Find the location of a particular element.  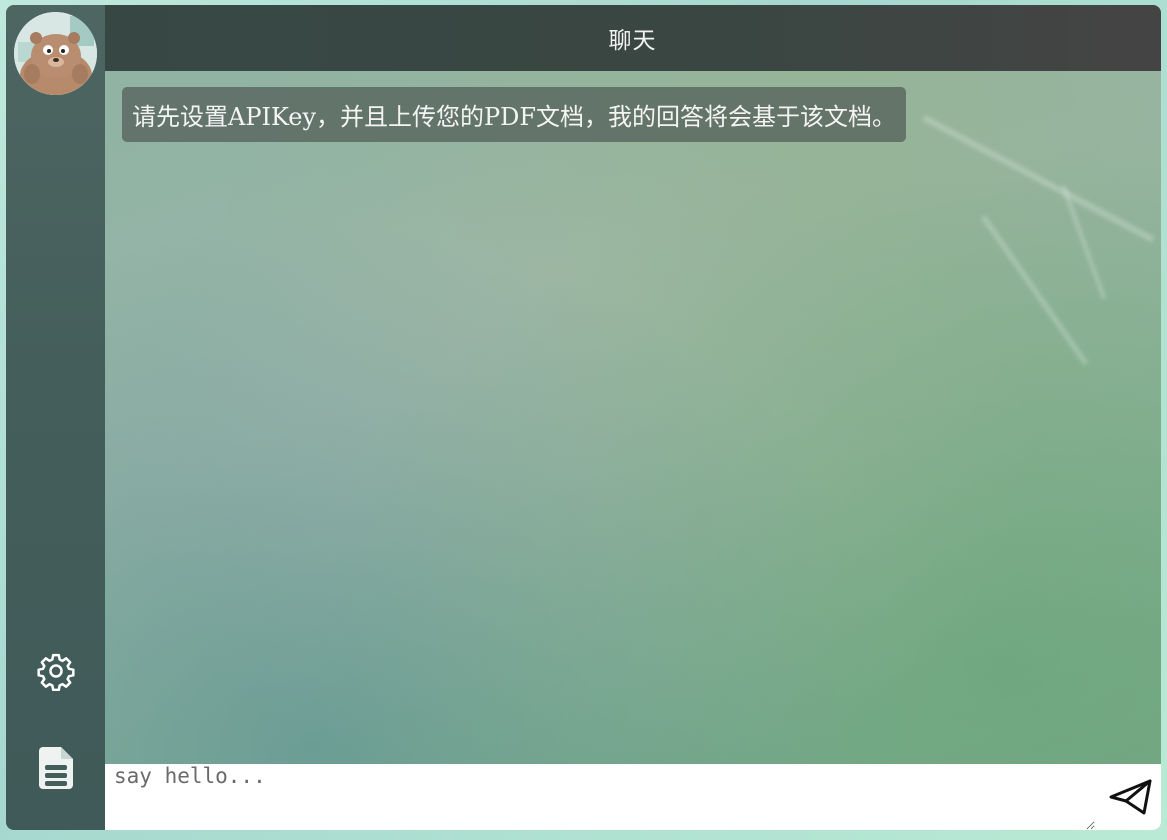

chat-header: 聊天 is located at coordinates (633, 38).